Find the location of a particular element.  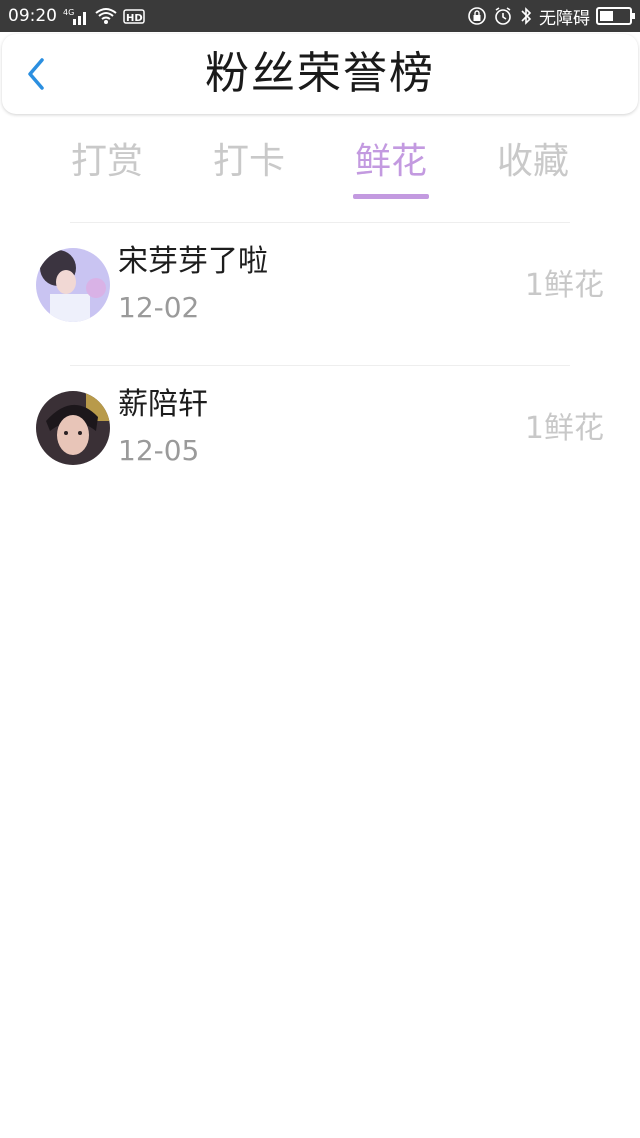

page-header: 粉丝荣誉榜 is located at coordinates (320, 74).